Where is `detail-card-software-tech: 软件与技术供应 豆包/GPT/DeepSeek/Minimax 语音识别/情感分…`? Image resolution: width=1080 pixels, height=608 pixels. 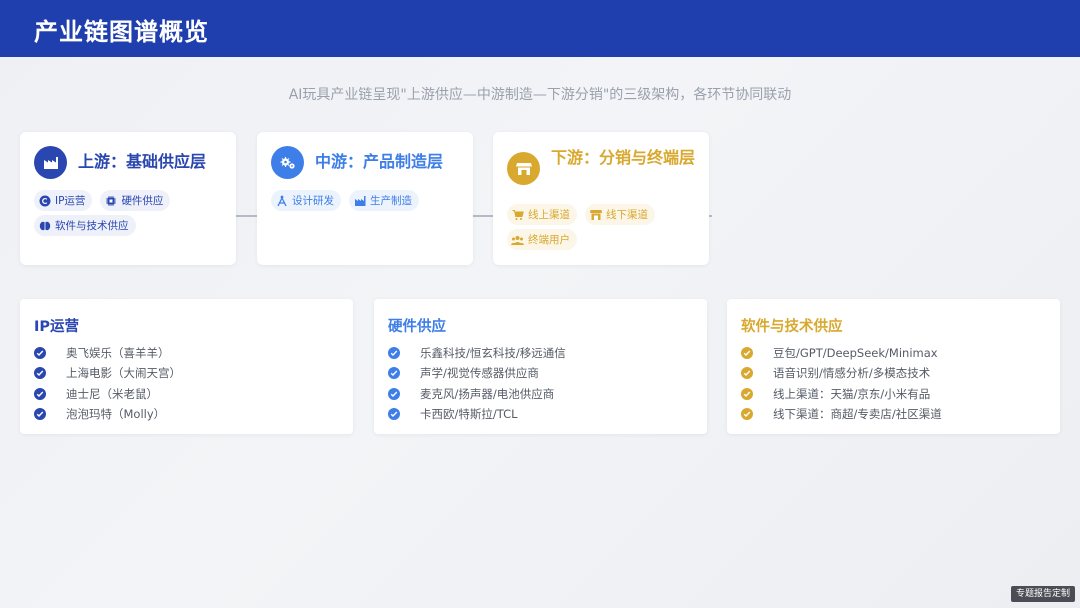 detail-card-software-tech: 软件与技术供应 豆包/GPT/DeepSeek/Minimax 语音识别/情感分… is located at coordinates (893, 366).